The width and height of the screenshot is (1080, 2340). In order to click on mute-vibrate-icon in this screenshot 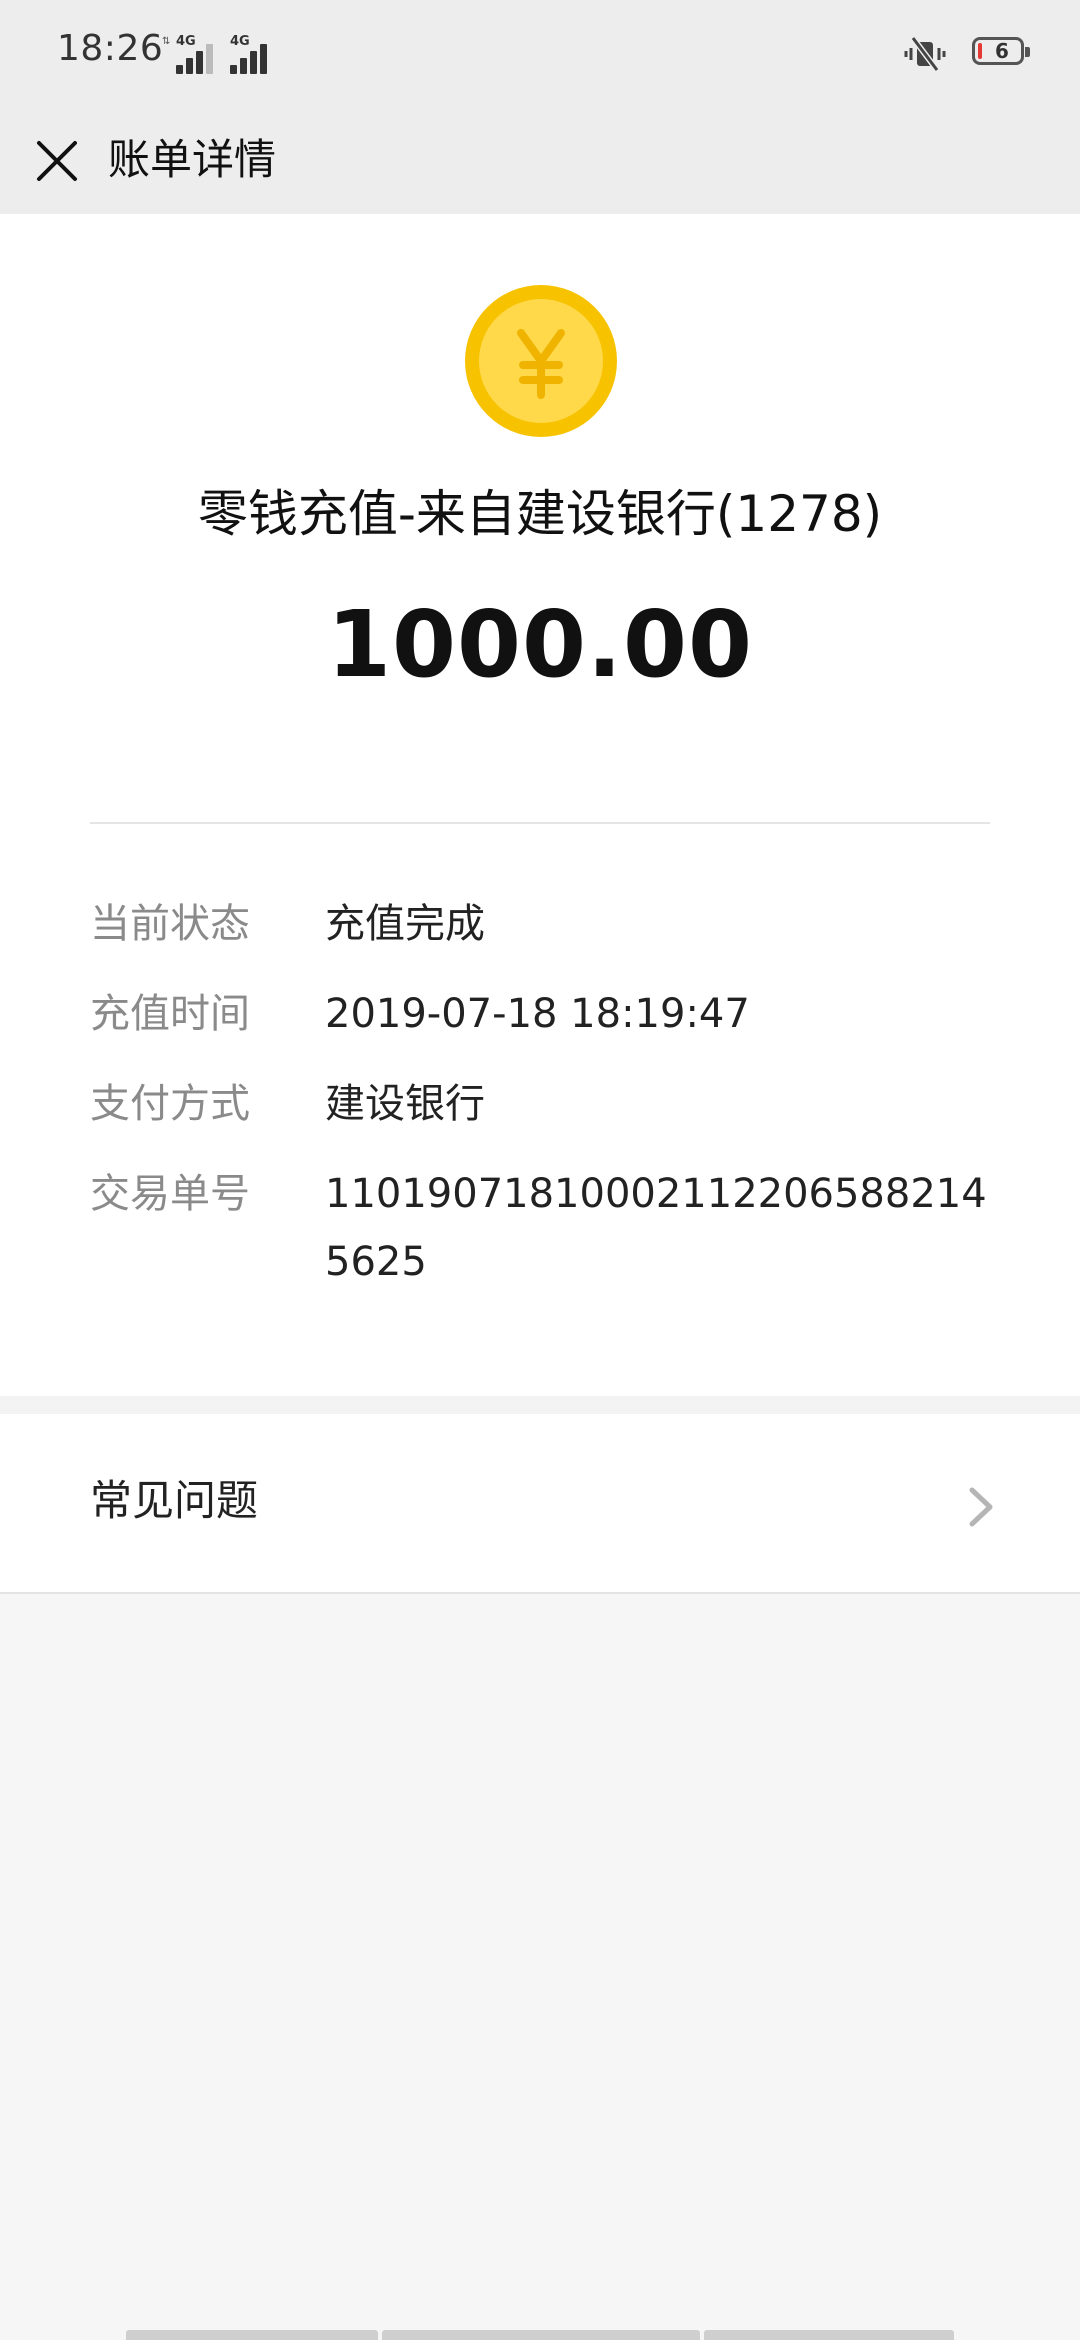, I will do `click(925, 54)`.